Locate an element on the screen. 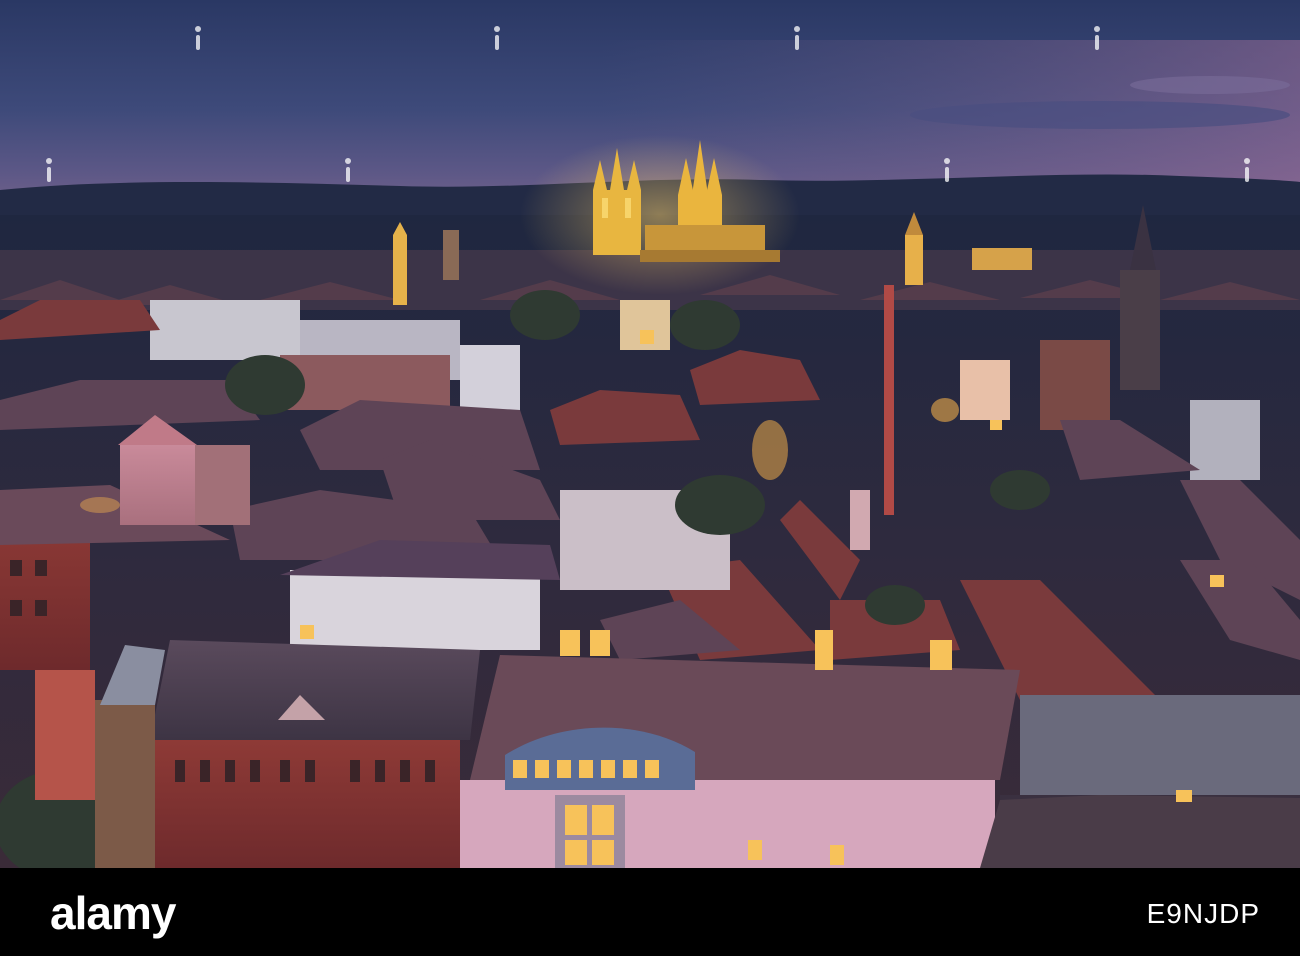 The height and width of the screenshot is (956, 1300). image-code: E9NJDP is located at coordinates (1203, 913).